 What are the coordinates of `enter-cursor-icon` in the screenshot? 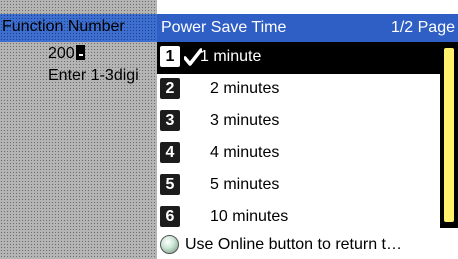 It's located at (80, 52).